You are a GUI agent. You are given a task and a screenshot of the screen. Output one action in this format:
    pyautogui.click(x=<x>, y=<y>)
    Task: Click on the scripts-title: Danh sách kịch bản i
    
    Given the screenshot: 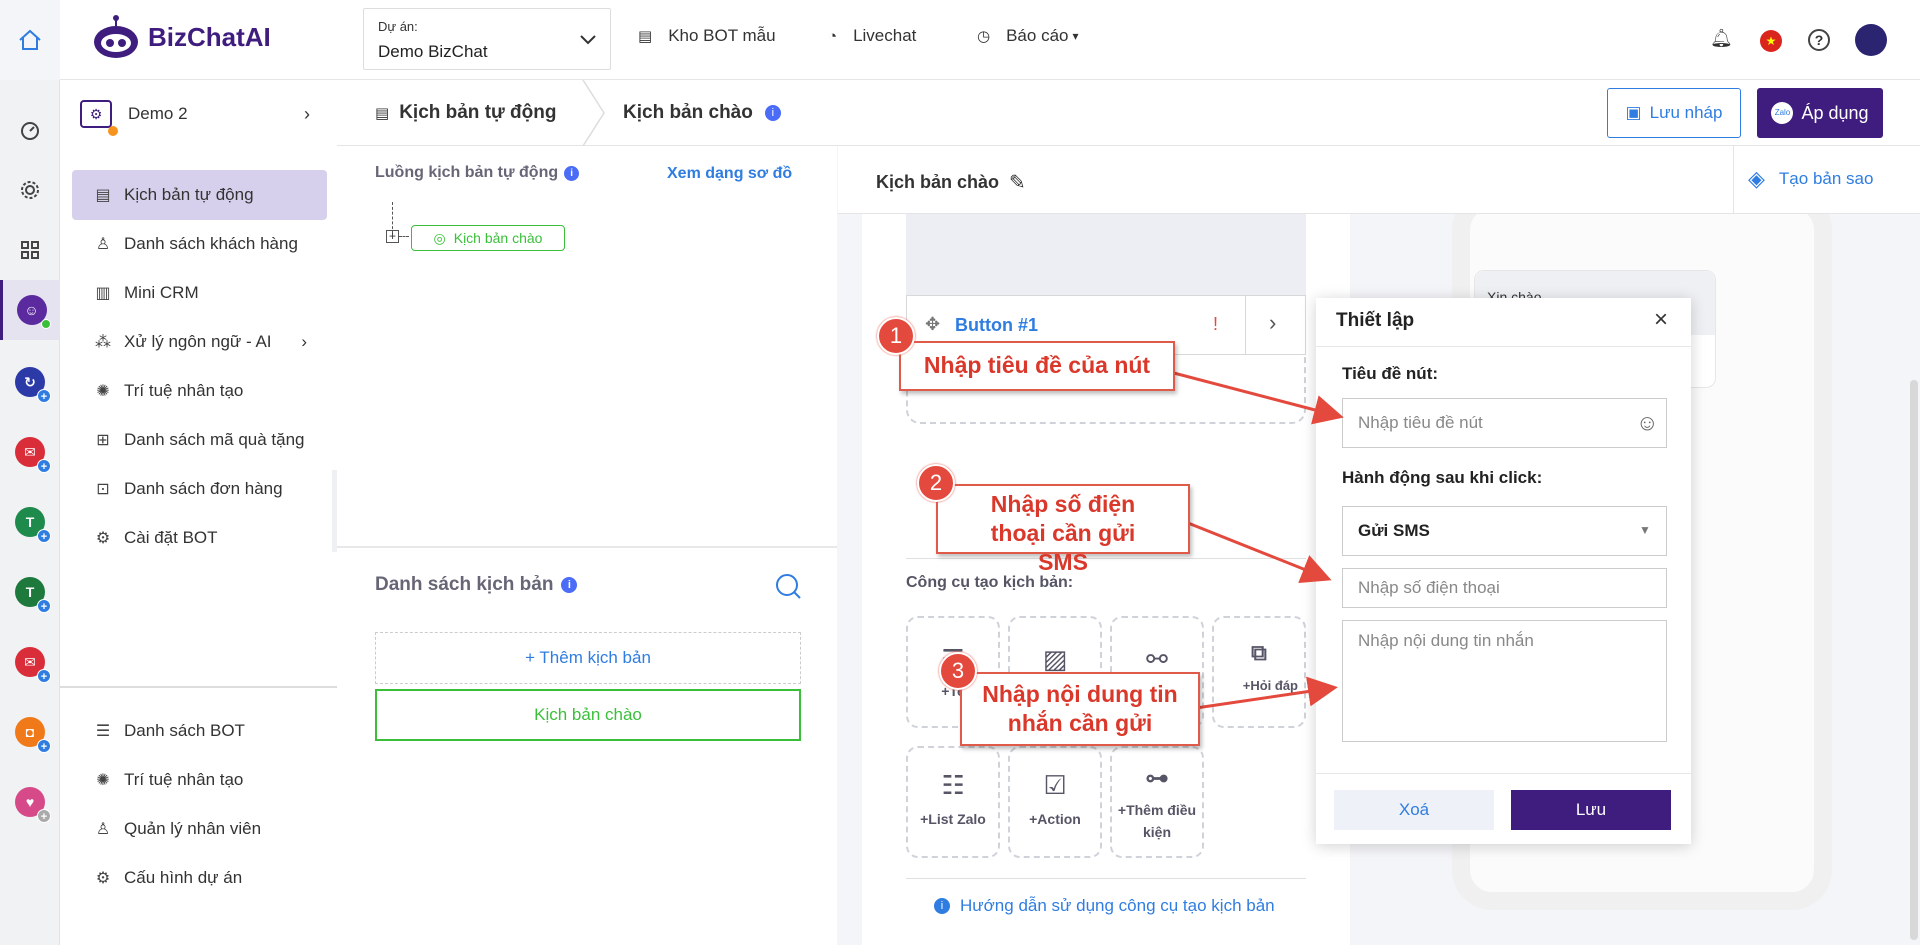 What is the action you would take?
    pyautogui.click(x=476, y=585)
    